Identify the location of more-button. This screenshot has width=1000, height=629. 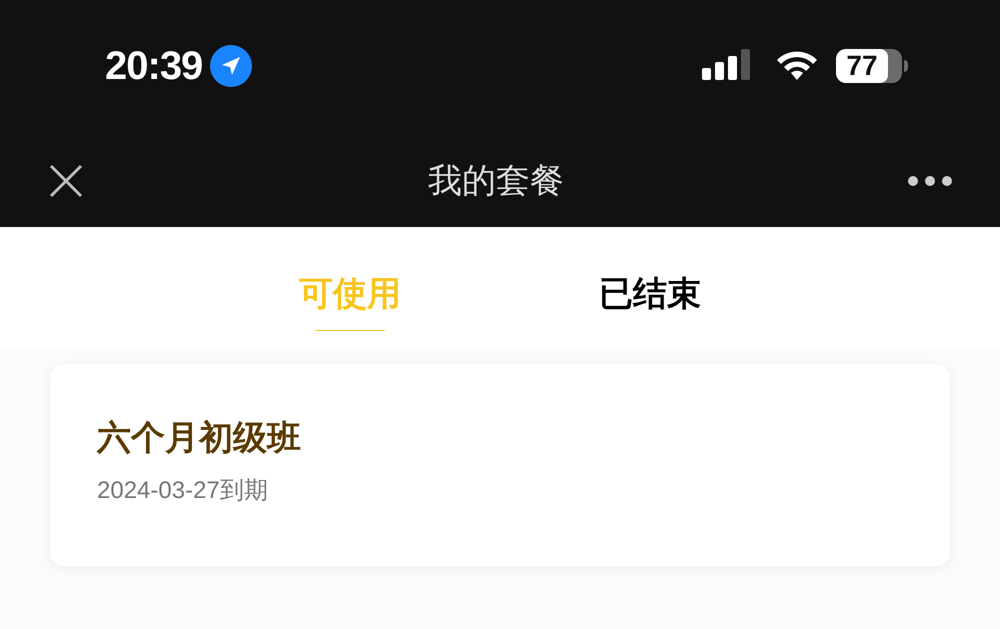
(930, 181).